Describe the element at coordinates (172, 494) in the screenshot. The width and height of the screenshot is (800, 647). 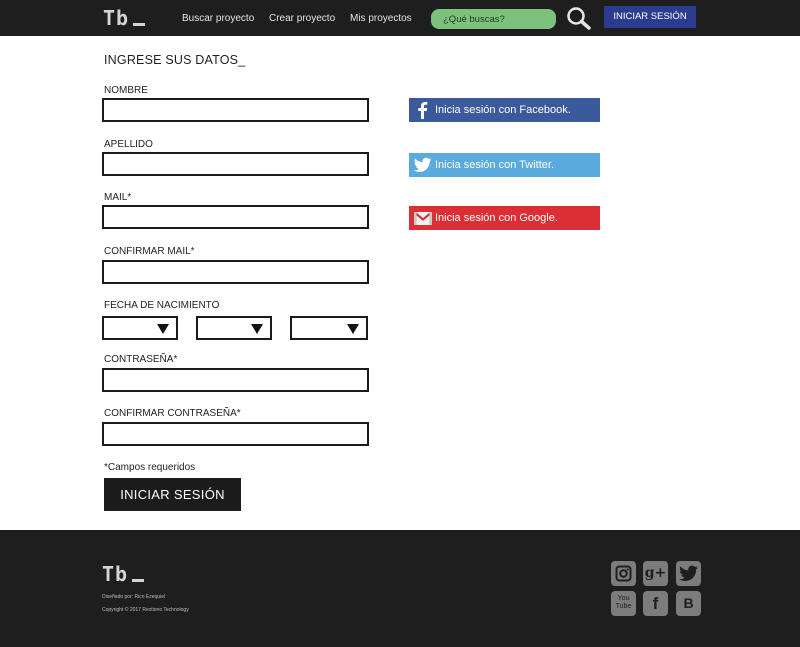
I see `submit-login-button: INICIAR SESIÓN` at that location.